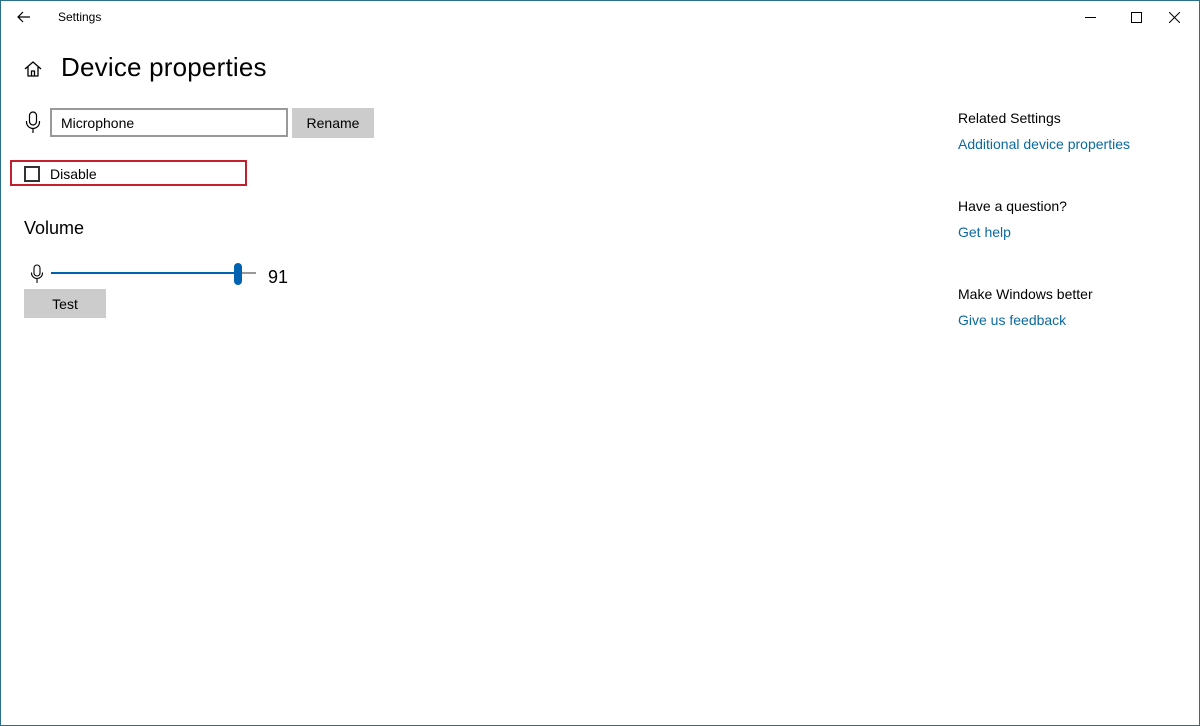 Image resolution: width=1200 pixels, height=726 pixels. Describe the element at coordinates (1012, 206) in the screenshot. I see `question-heading: Have a question?` at that location.